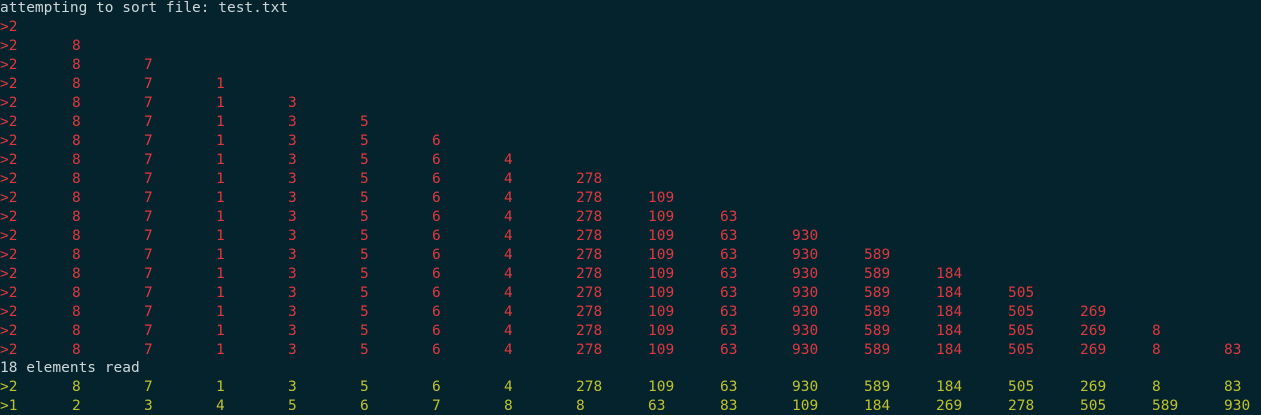 This screenshot has height=415, width=1261. I want to click on progress-value: 83, so click(1233, 350).